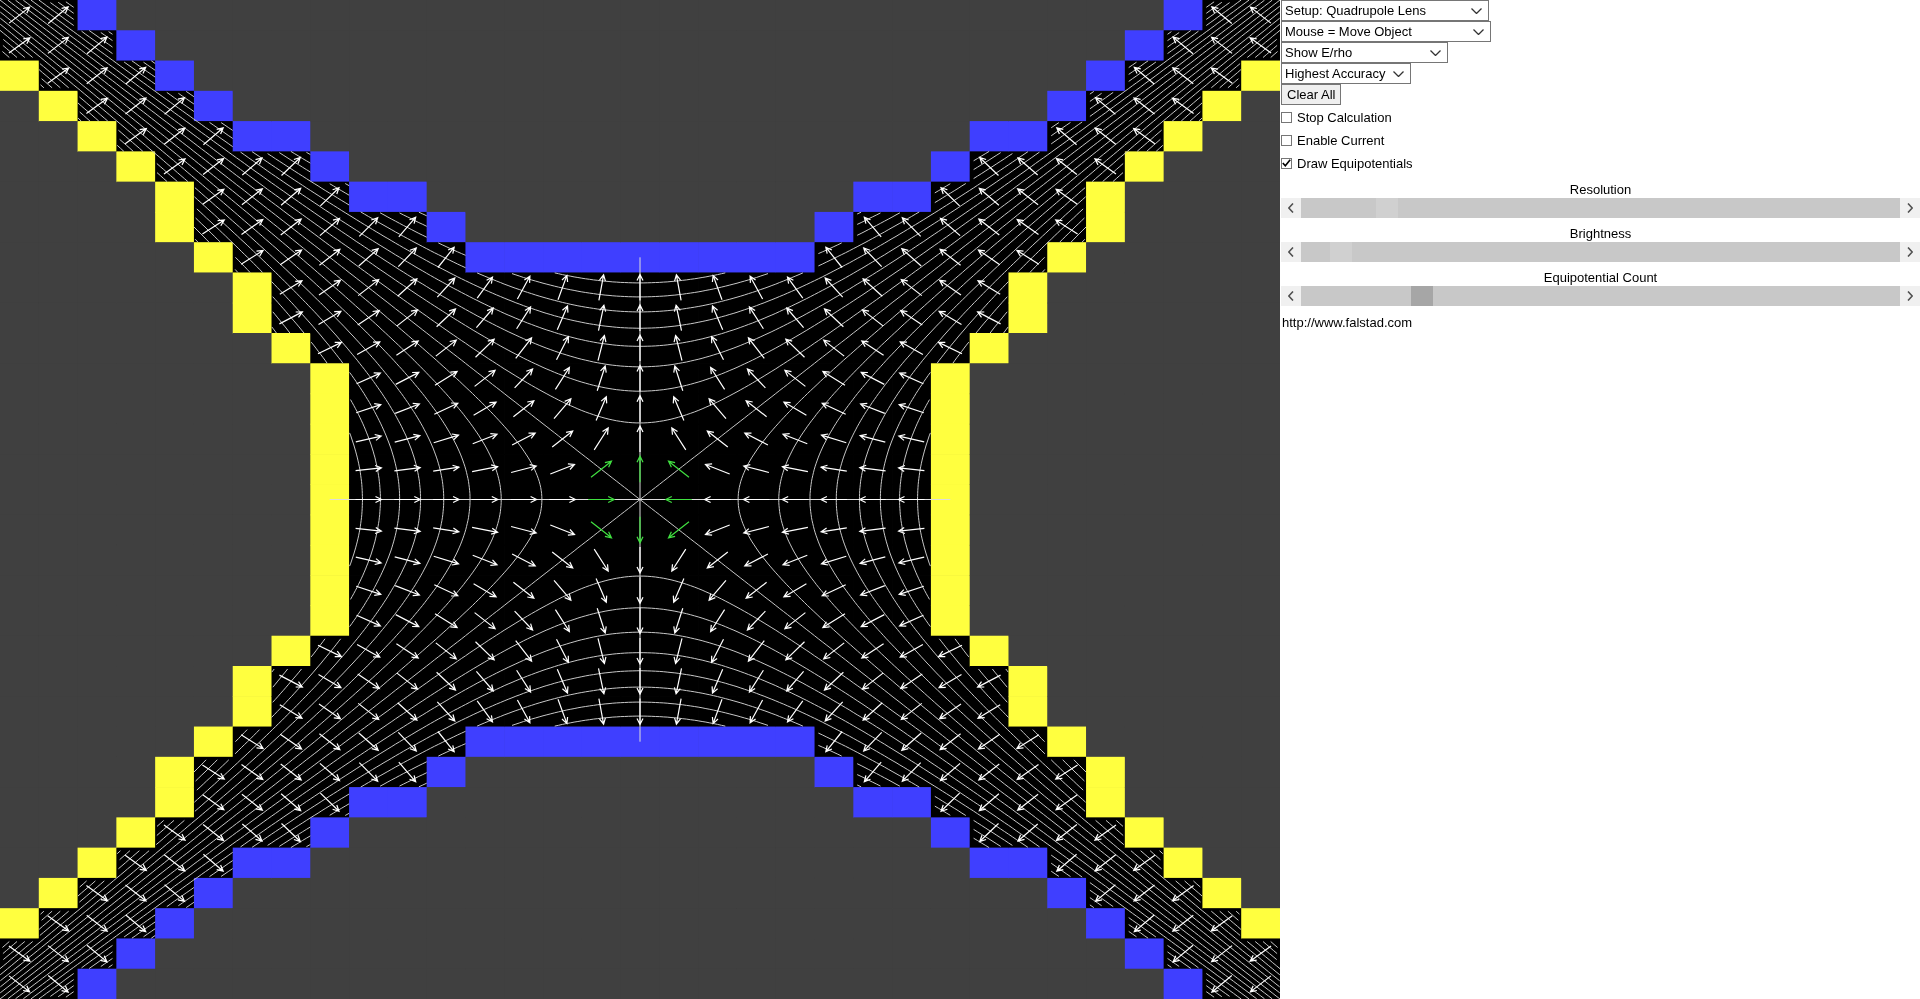 This screenshot has height=999, width=1920. Describe the element at coordinates (1600, 233) in the screenshot. I see `slider-label: Brightness` at that location.